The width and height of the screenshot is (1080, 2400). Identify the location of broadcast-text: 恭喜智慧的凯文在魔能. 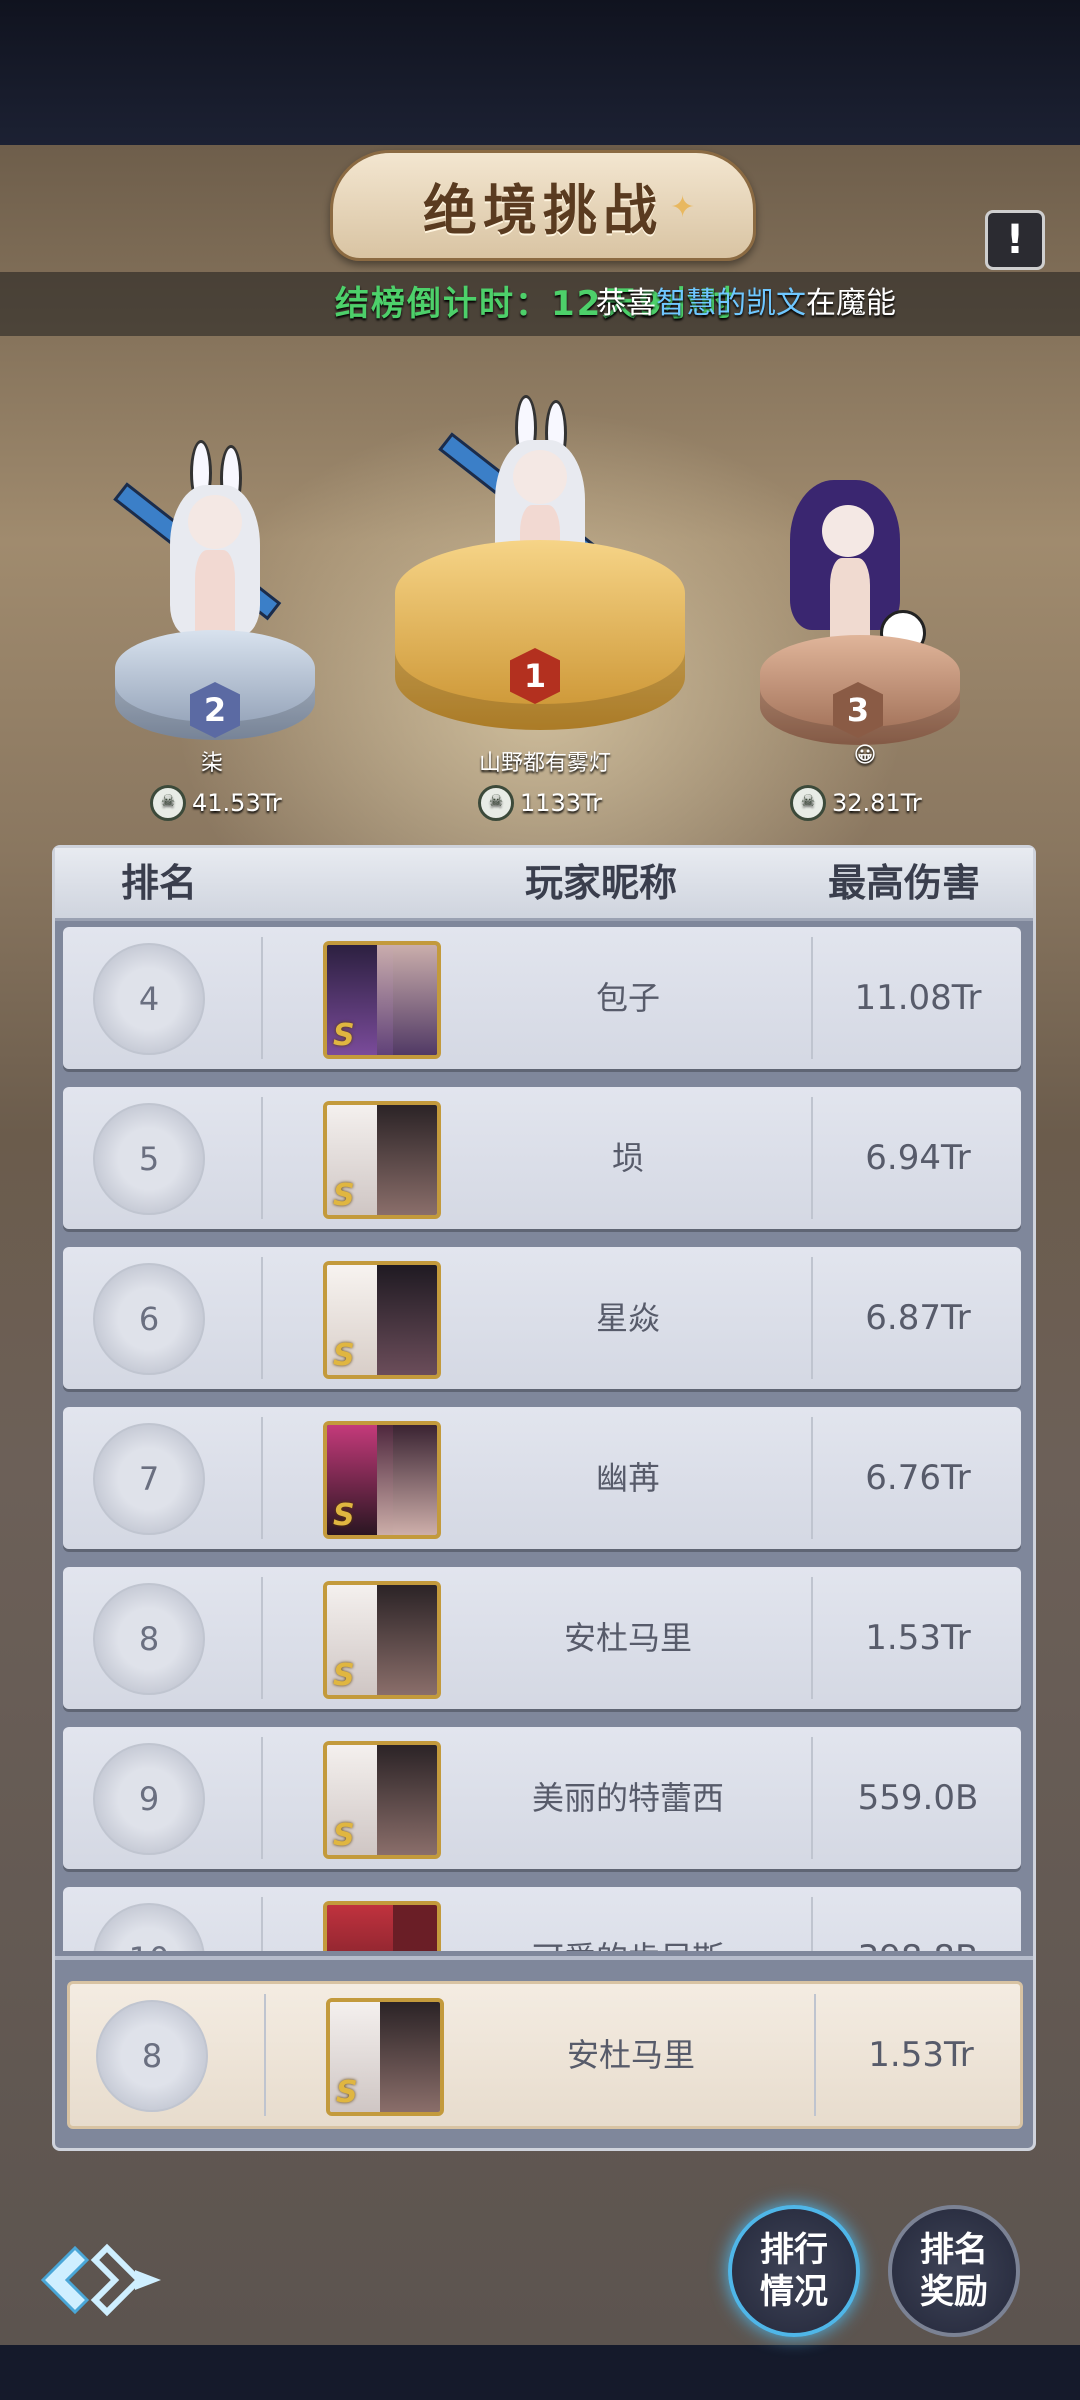
(746, 304).